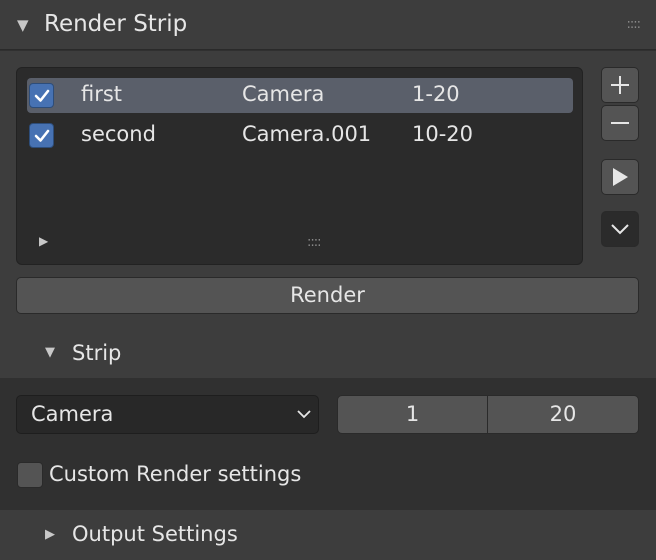 This screenshot has height=560, width=656. I want to click on camera-select-value: Camera, so click(72, 414).